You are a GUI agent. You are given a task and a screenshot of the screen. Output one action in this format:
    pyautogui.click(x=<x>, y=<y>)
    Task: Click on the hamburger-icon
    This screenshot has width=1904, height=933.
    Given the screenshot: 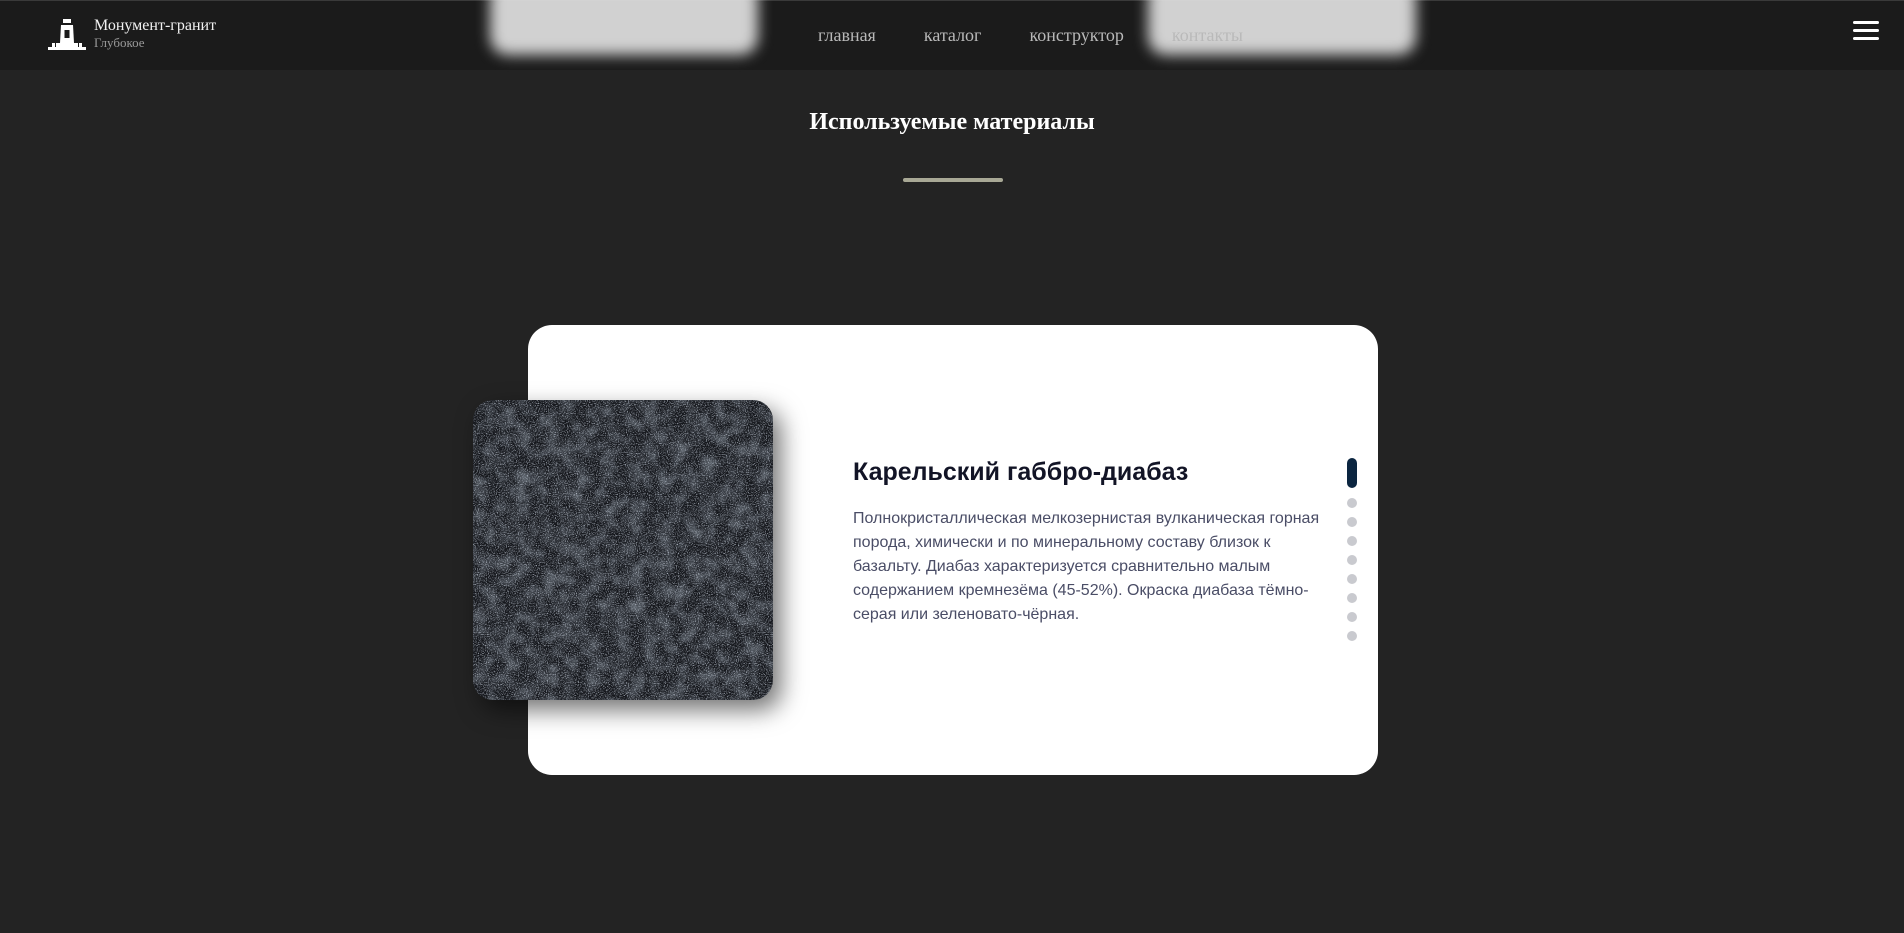 What is the action you would take?
    pyautogui.click(x=1866, y=32)
    